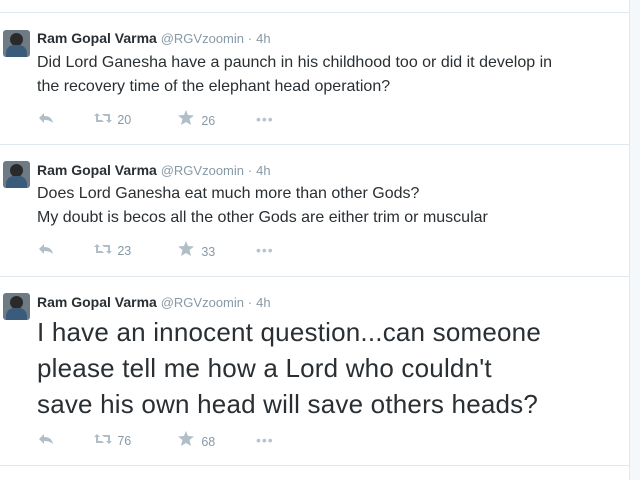 The image size is (640, 480). Describe the element at coordinates (635, 240) in the screenshot. I see `page-background-edge` at that location.